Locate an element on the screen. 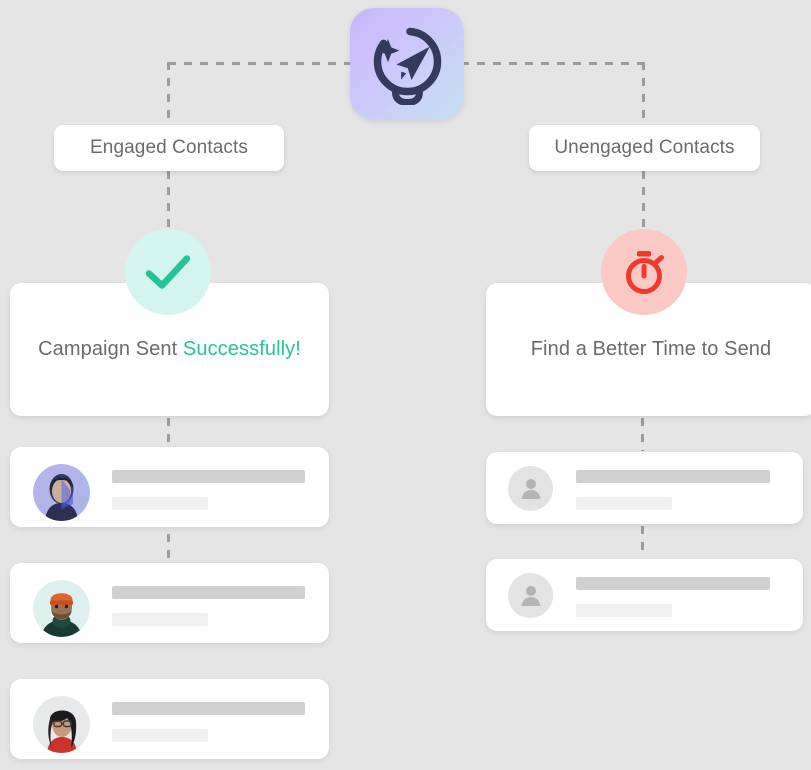  status-card-headline: Find a Better Time to Send is located at coordinates (651, 349).